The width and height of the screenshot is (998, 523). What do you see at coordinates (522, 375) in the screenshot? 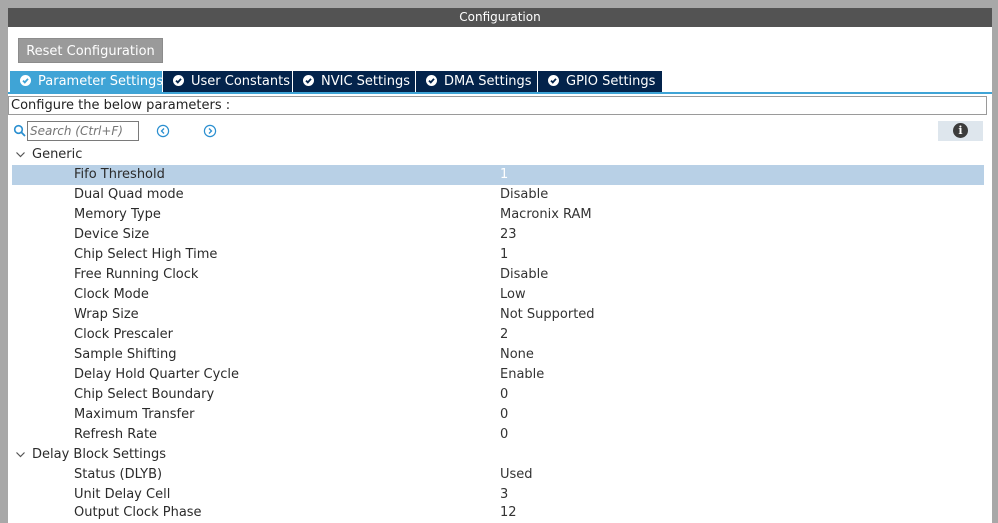
I see `param-value: Enable` at bounding box center [522, 375].